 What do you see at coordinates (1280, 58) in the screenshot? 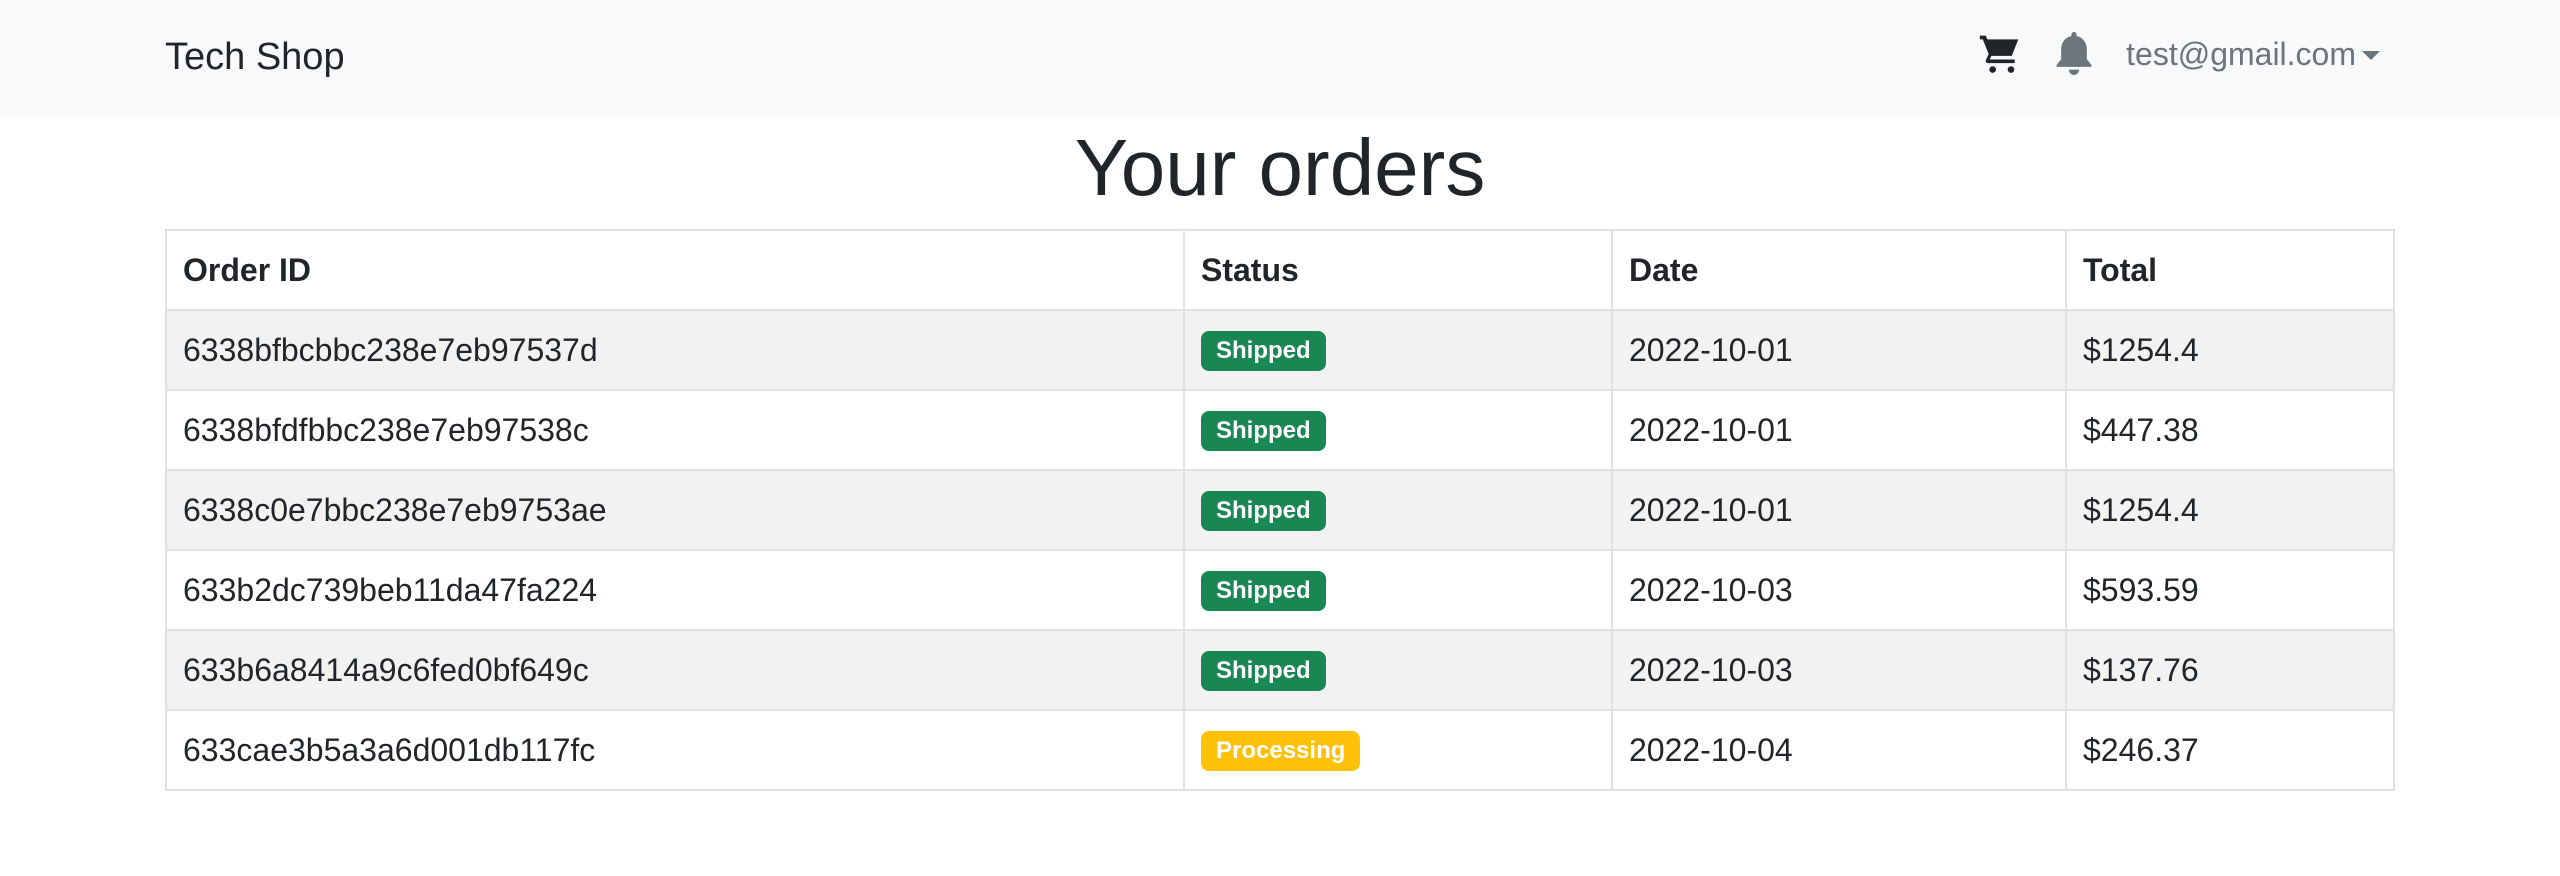
I see `navbar: Tech Shop test@gmail.com` at bounding box center [1280, 58].